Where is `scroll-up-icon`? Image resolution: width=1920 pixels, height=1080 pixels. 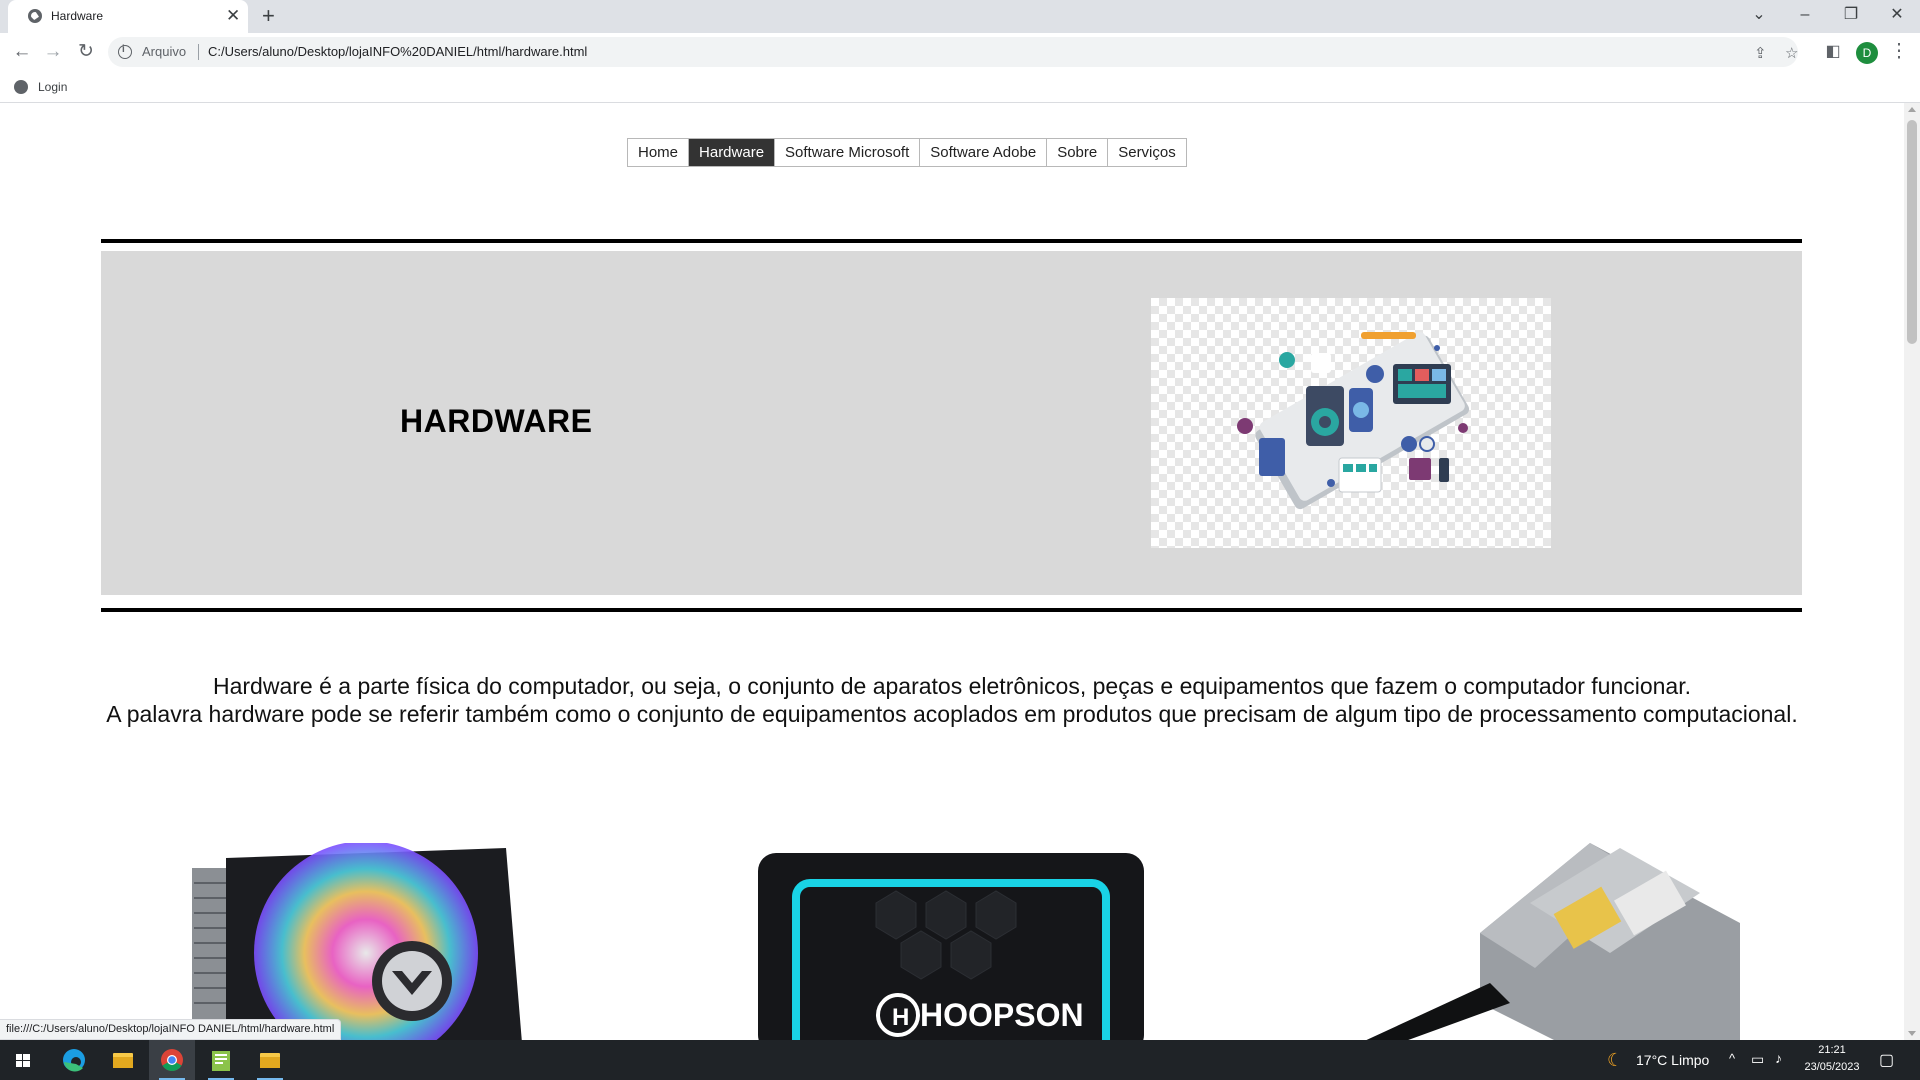 scroll-up-icon is located at coordinates (1912, 109).